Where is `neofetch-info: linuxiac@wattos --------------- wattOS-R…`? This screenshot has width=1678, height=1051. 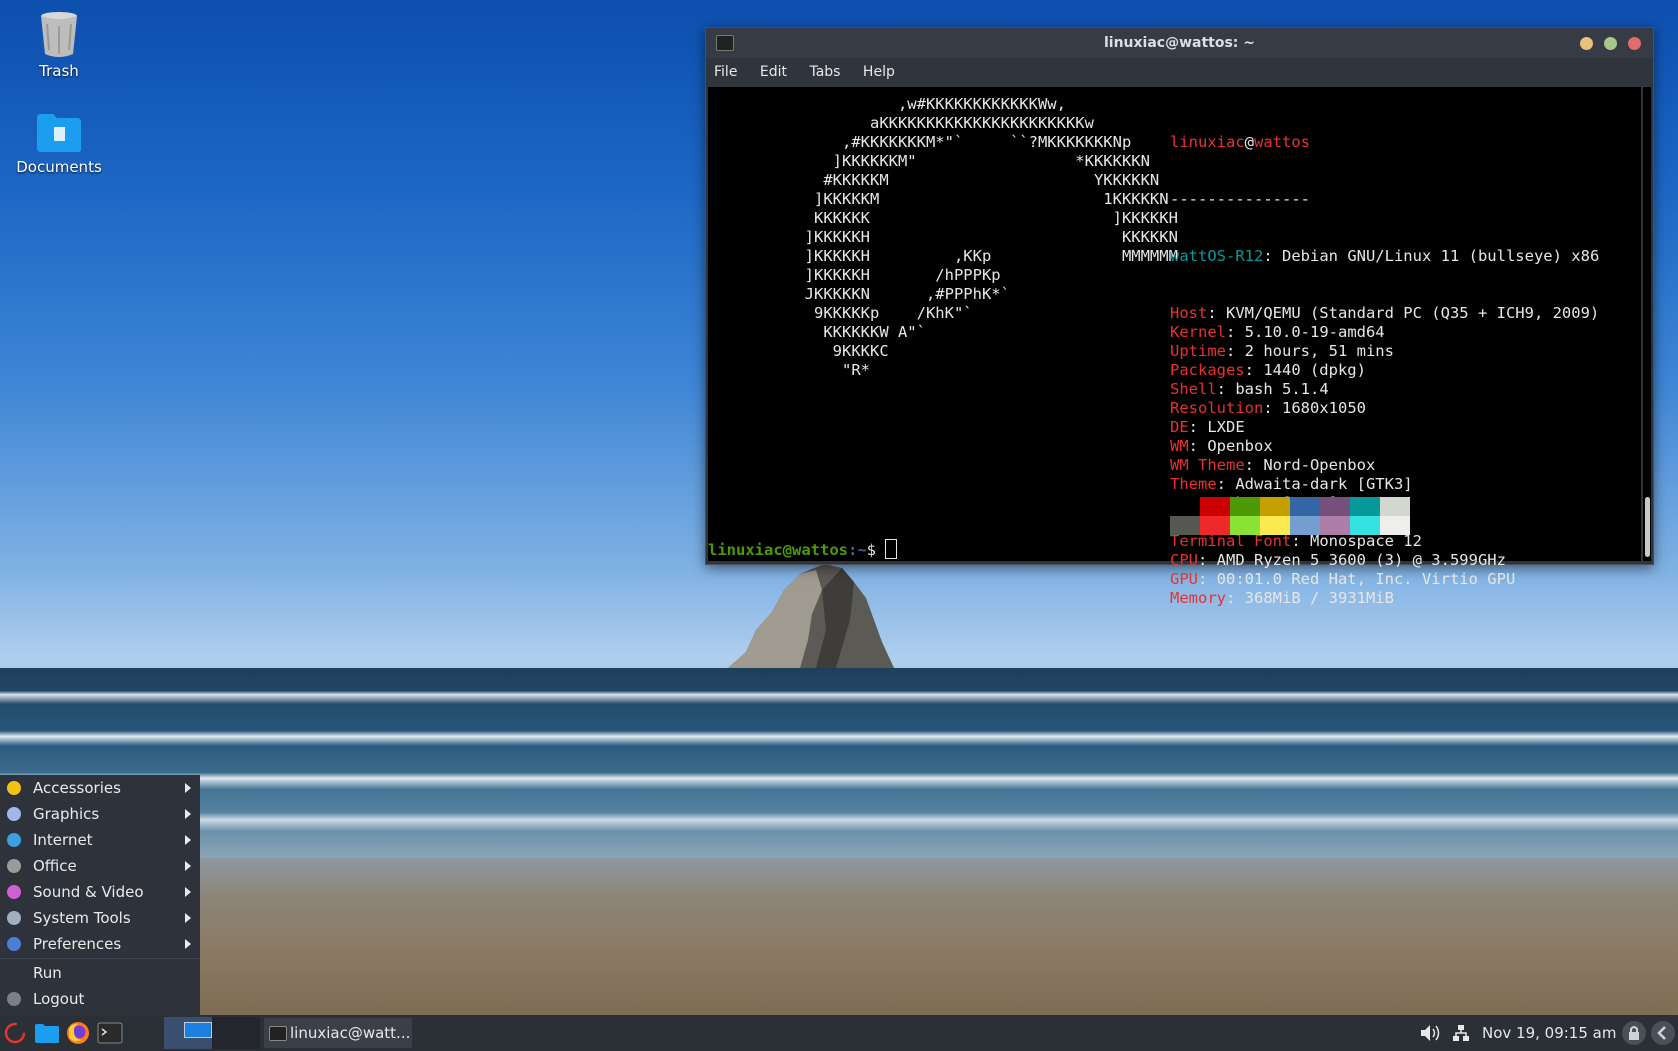 neofetch-info: linuxiac@wattos --------------- wattOS-R… is located at coordinates (1384, 370).